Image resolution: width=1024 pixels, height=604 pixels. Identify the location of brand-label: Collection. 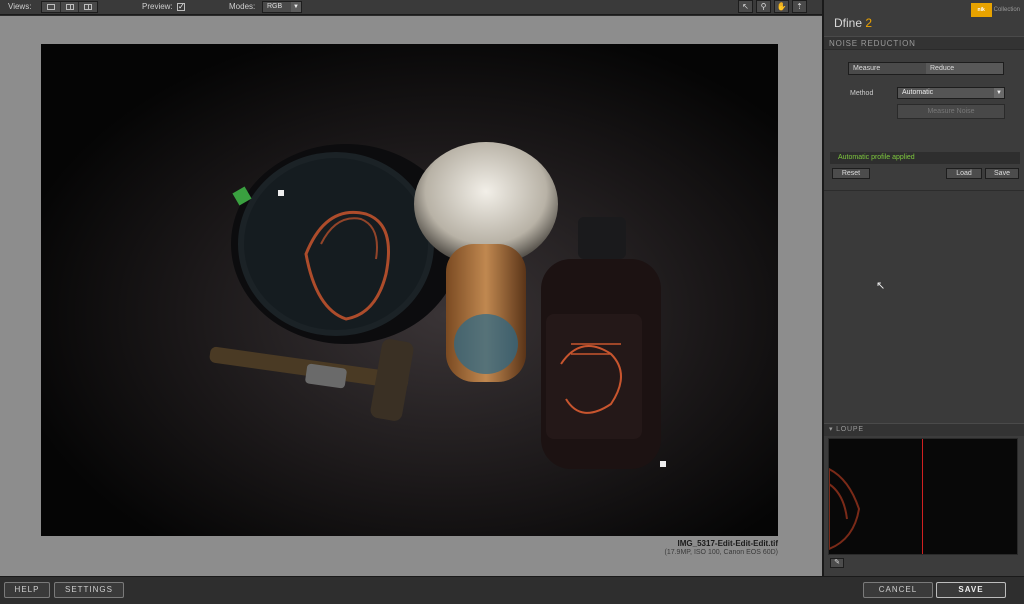
(1006, 10).